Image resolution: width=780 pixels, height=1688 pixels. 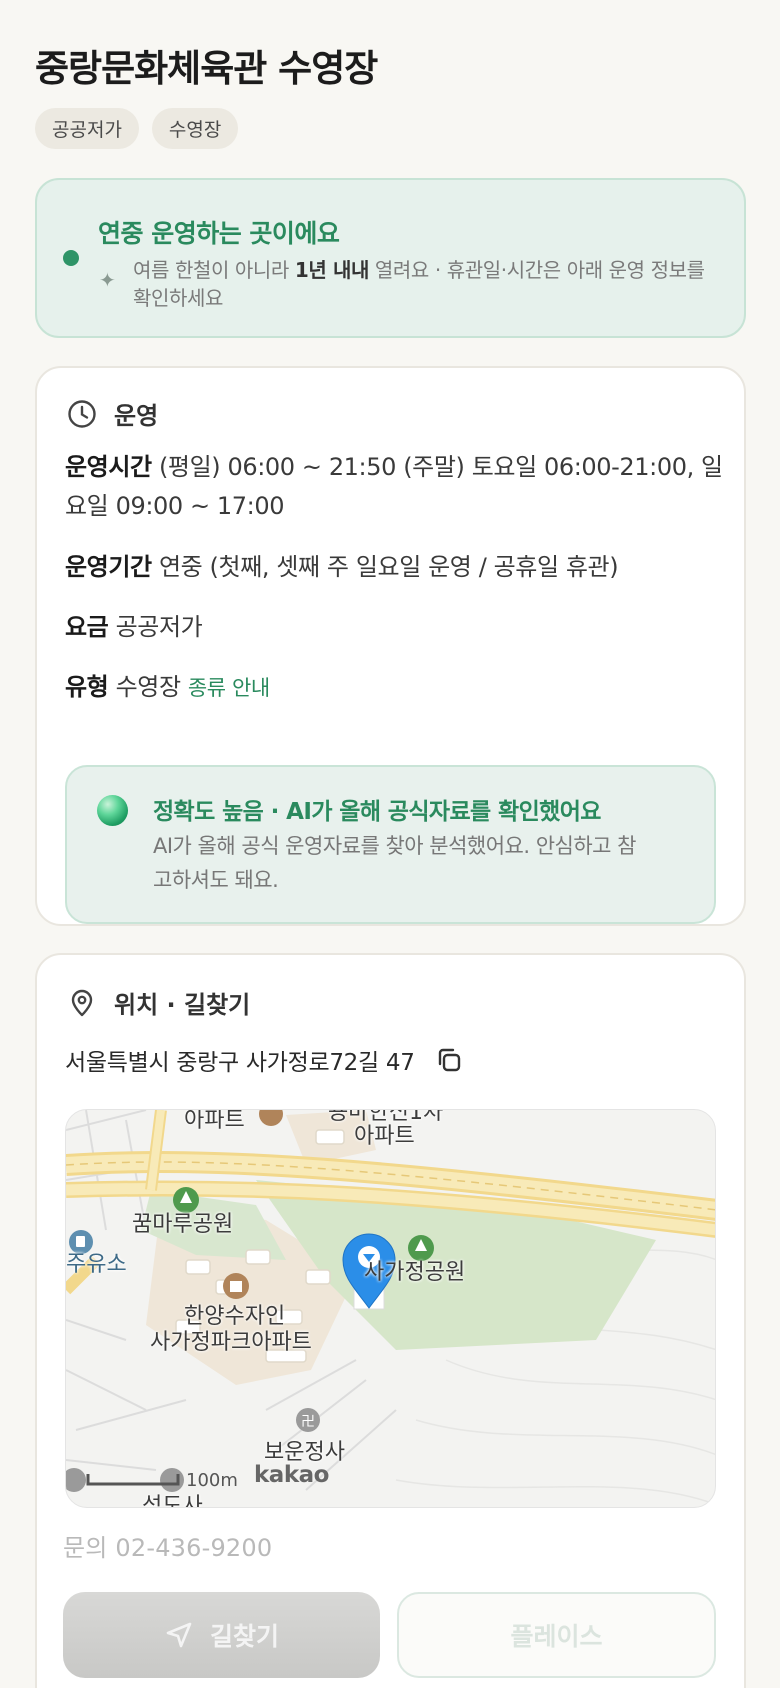 What do you see at coordinates (182, 1005) in the screenshot?
I see `location-title: 위치 · 길찾기` at bounding box center [182, 1005].